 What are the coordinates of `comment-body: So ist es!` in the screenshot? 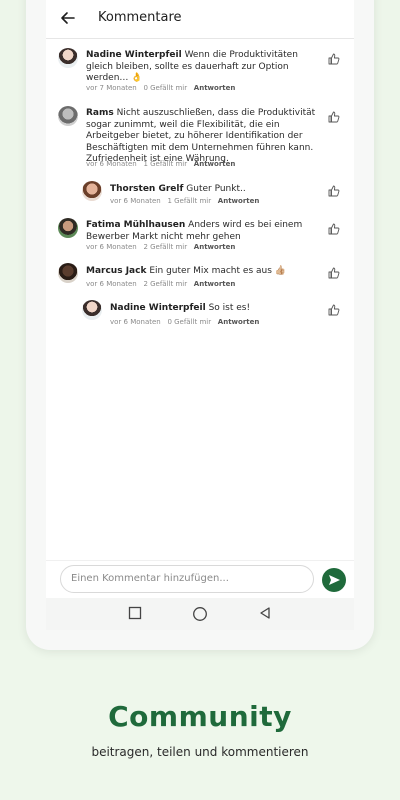 It's located at (229, 308).